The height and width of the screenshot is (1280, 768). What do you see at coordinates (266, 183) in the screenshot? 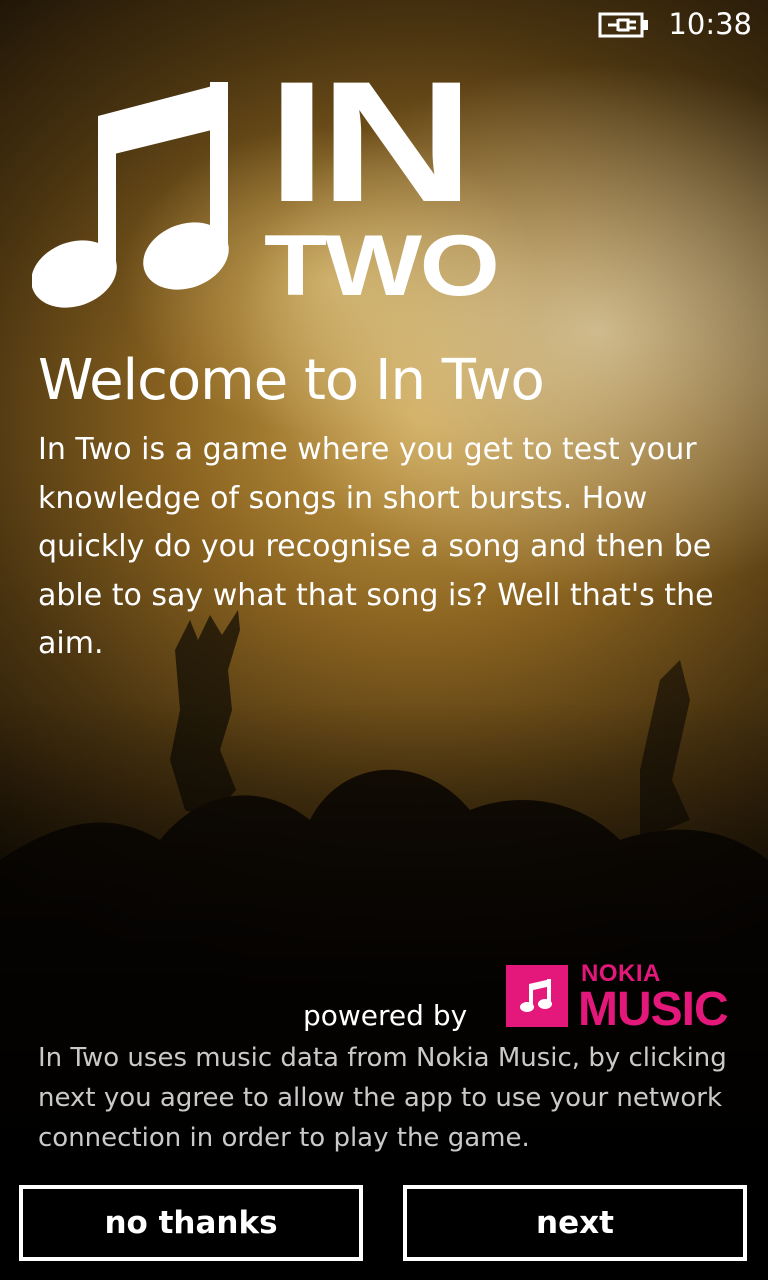
I see `app-logo: IN TWO` at bounding box center [266, 183].